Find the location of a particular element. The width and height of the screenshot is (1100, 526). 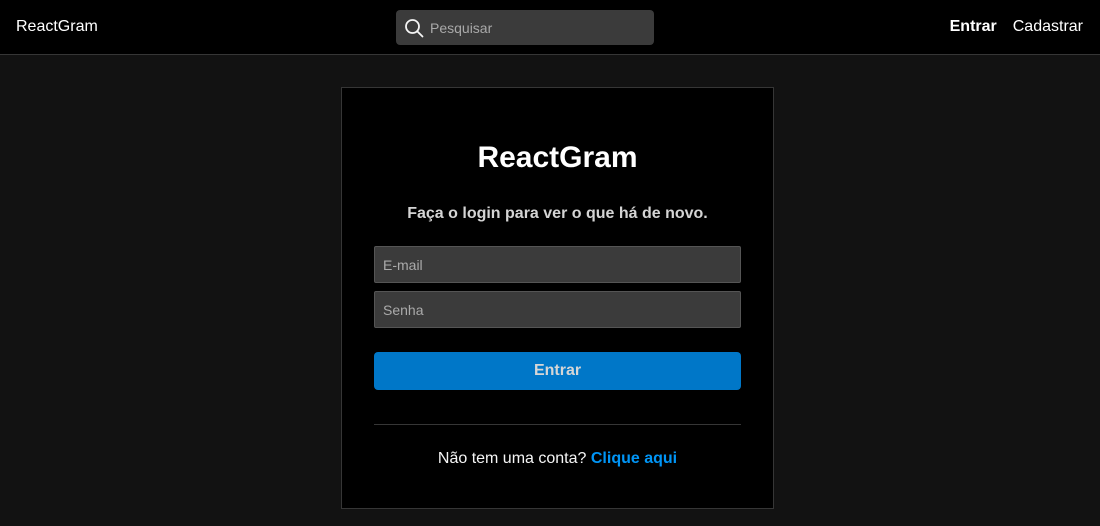

brand-logo-link: ReactGram is located at coordinates (57, 27).